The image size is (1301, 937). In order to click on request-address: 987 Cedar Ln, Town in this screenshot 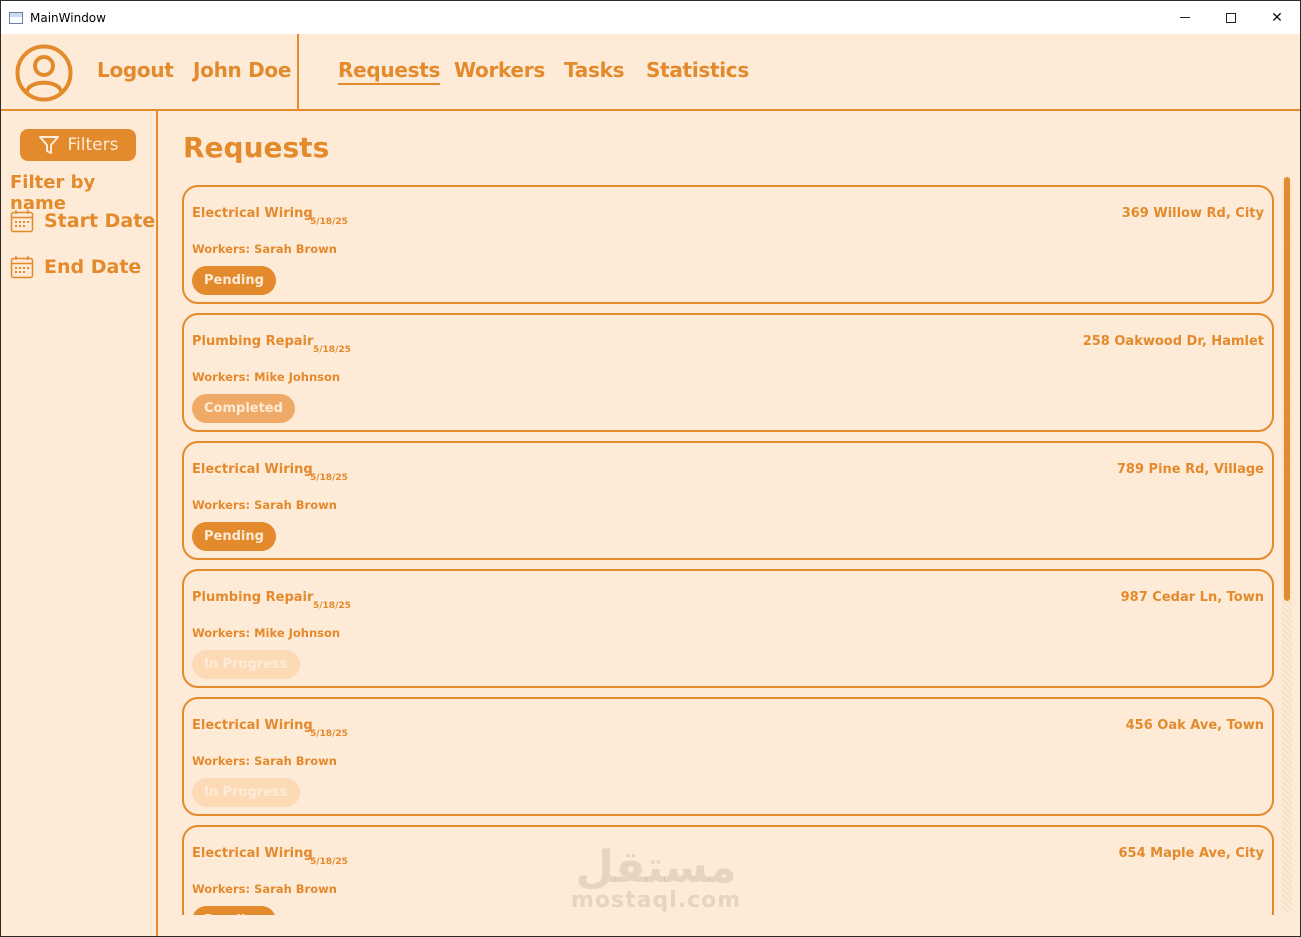, I will do `click(1192, 597)`.